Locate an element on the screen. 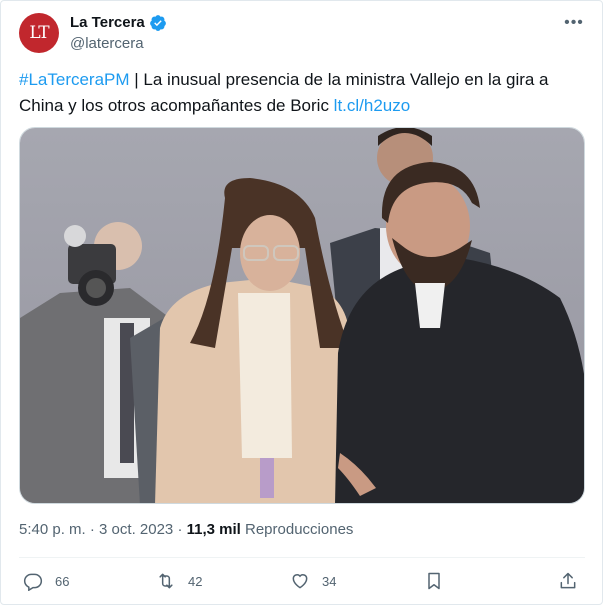  bookmark-button is located at coordinates (440, 581).